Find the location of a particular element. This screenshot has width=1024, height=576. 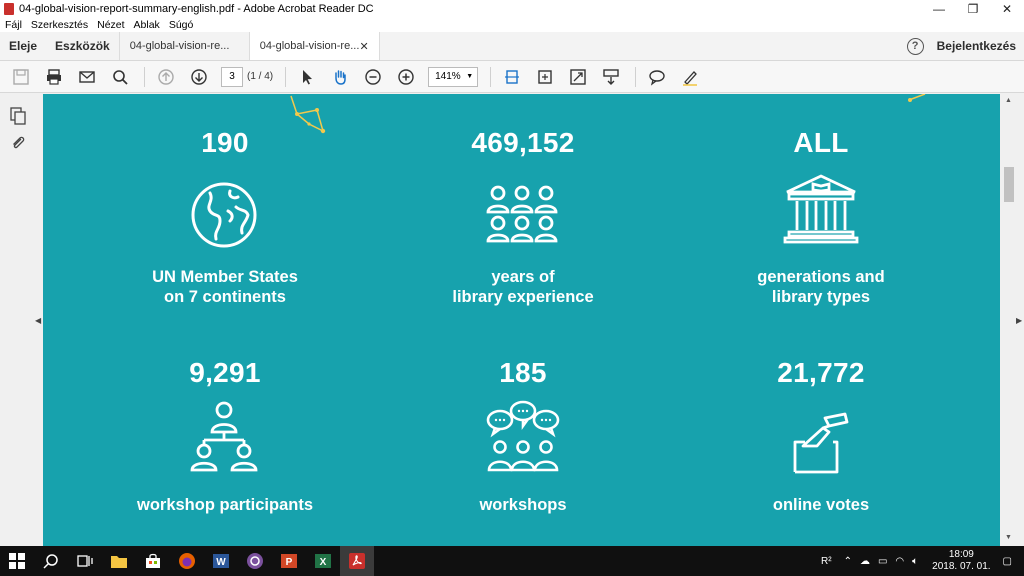

stat-number: 469,152 is located at coordinates (523, 142).